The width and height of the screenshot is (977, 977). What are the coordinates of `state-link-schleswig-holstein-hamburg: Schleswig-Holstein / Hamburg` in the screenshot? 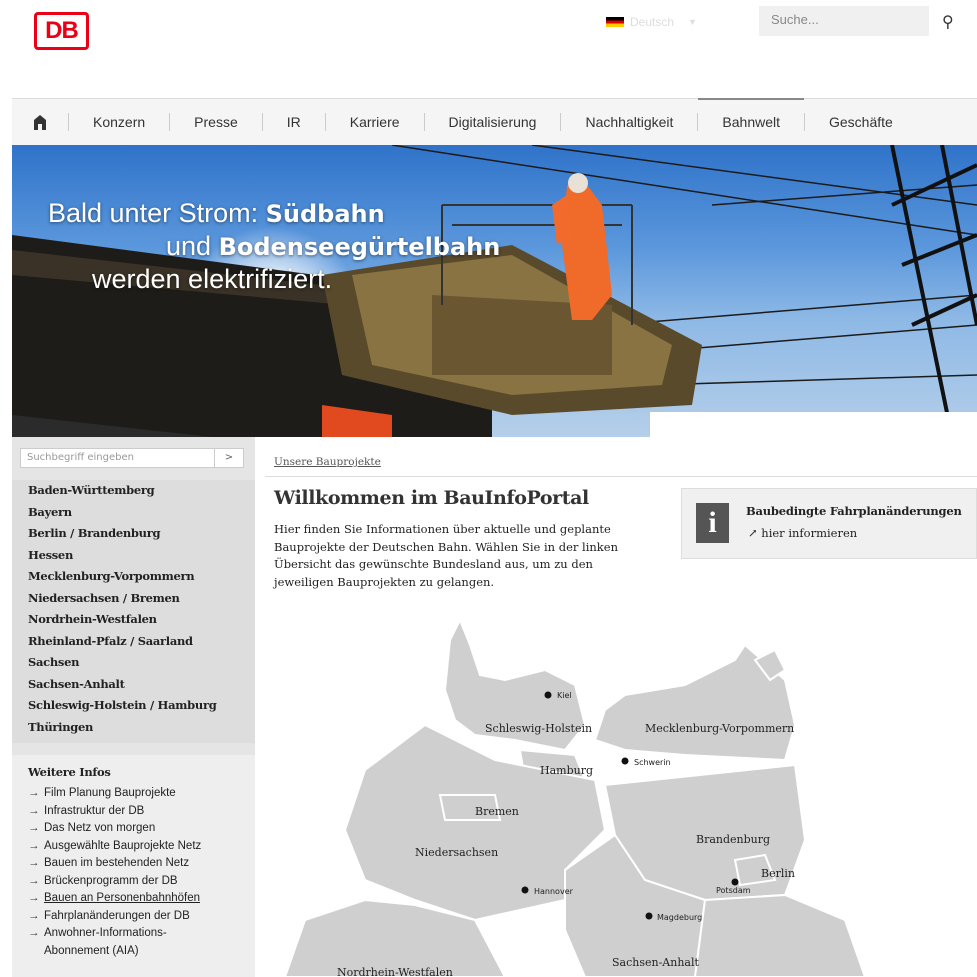 It's located at (141, 706).